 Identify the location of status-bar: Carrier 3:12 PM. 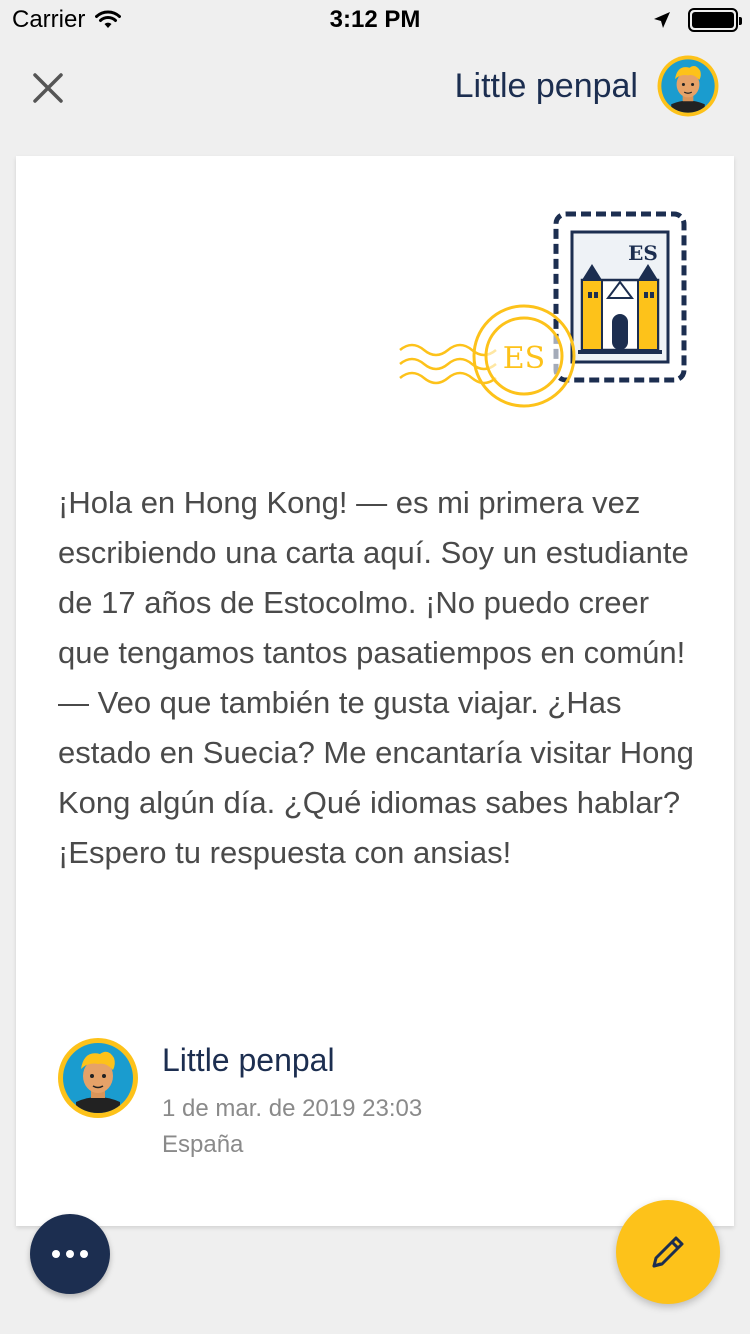
(375, 20).